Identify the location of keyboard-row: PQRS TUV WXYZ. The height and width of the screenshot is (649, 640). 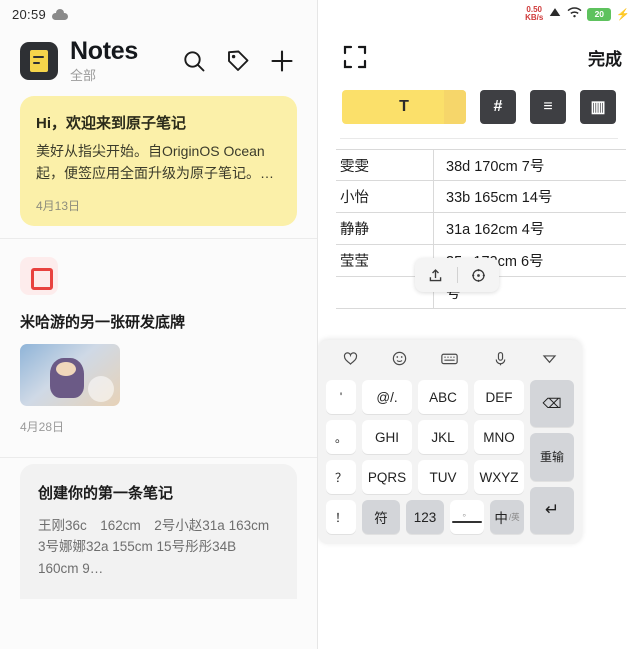
(443, 477).